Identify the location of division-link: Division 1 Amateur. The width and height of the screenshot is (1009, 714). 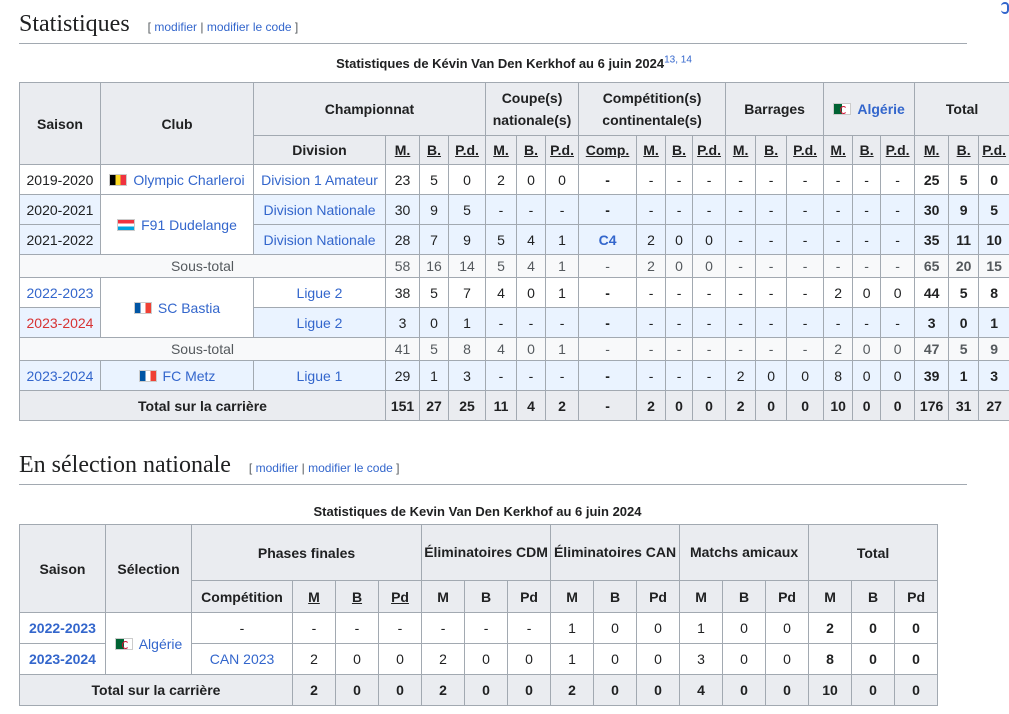
(319, 180).